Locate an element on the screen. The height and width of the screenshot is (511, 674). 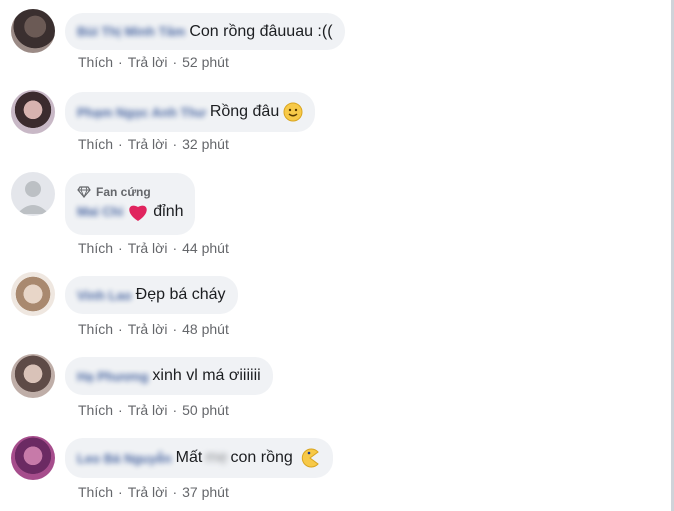
comment-bubble: Hạ Phương xinh vl má ơiiiiii is located at coordinates (169, 376).